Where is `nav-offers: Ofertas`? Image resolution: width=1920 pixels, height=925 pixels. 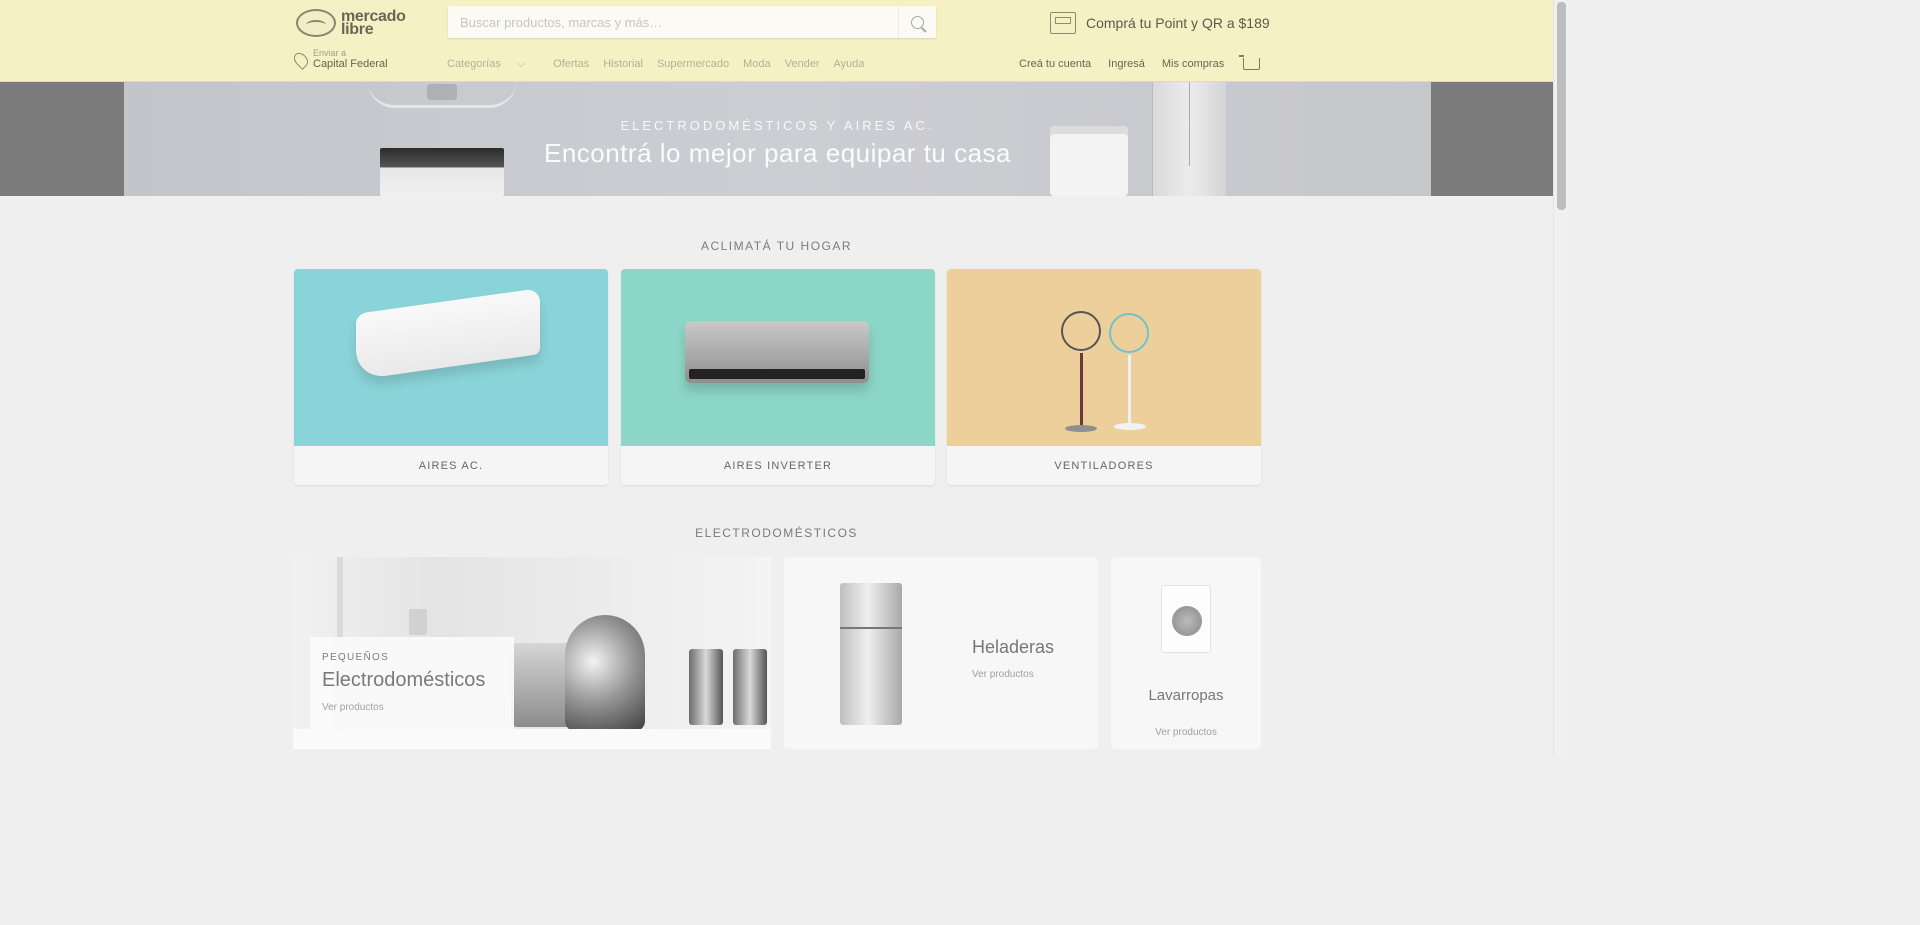
nav-offers: Ofertas is located at coordinates (571, 64).